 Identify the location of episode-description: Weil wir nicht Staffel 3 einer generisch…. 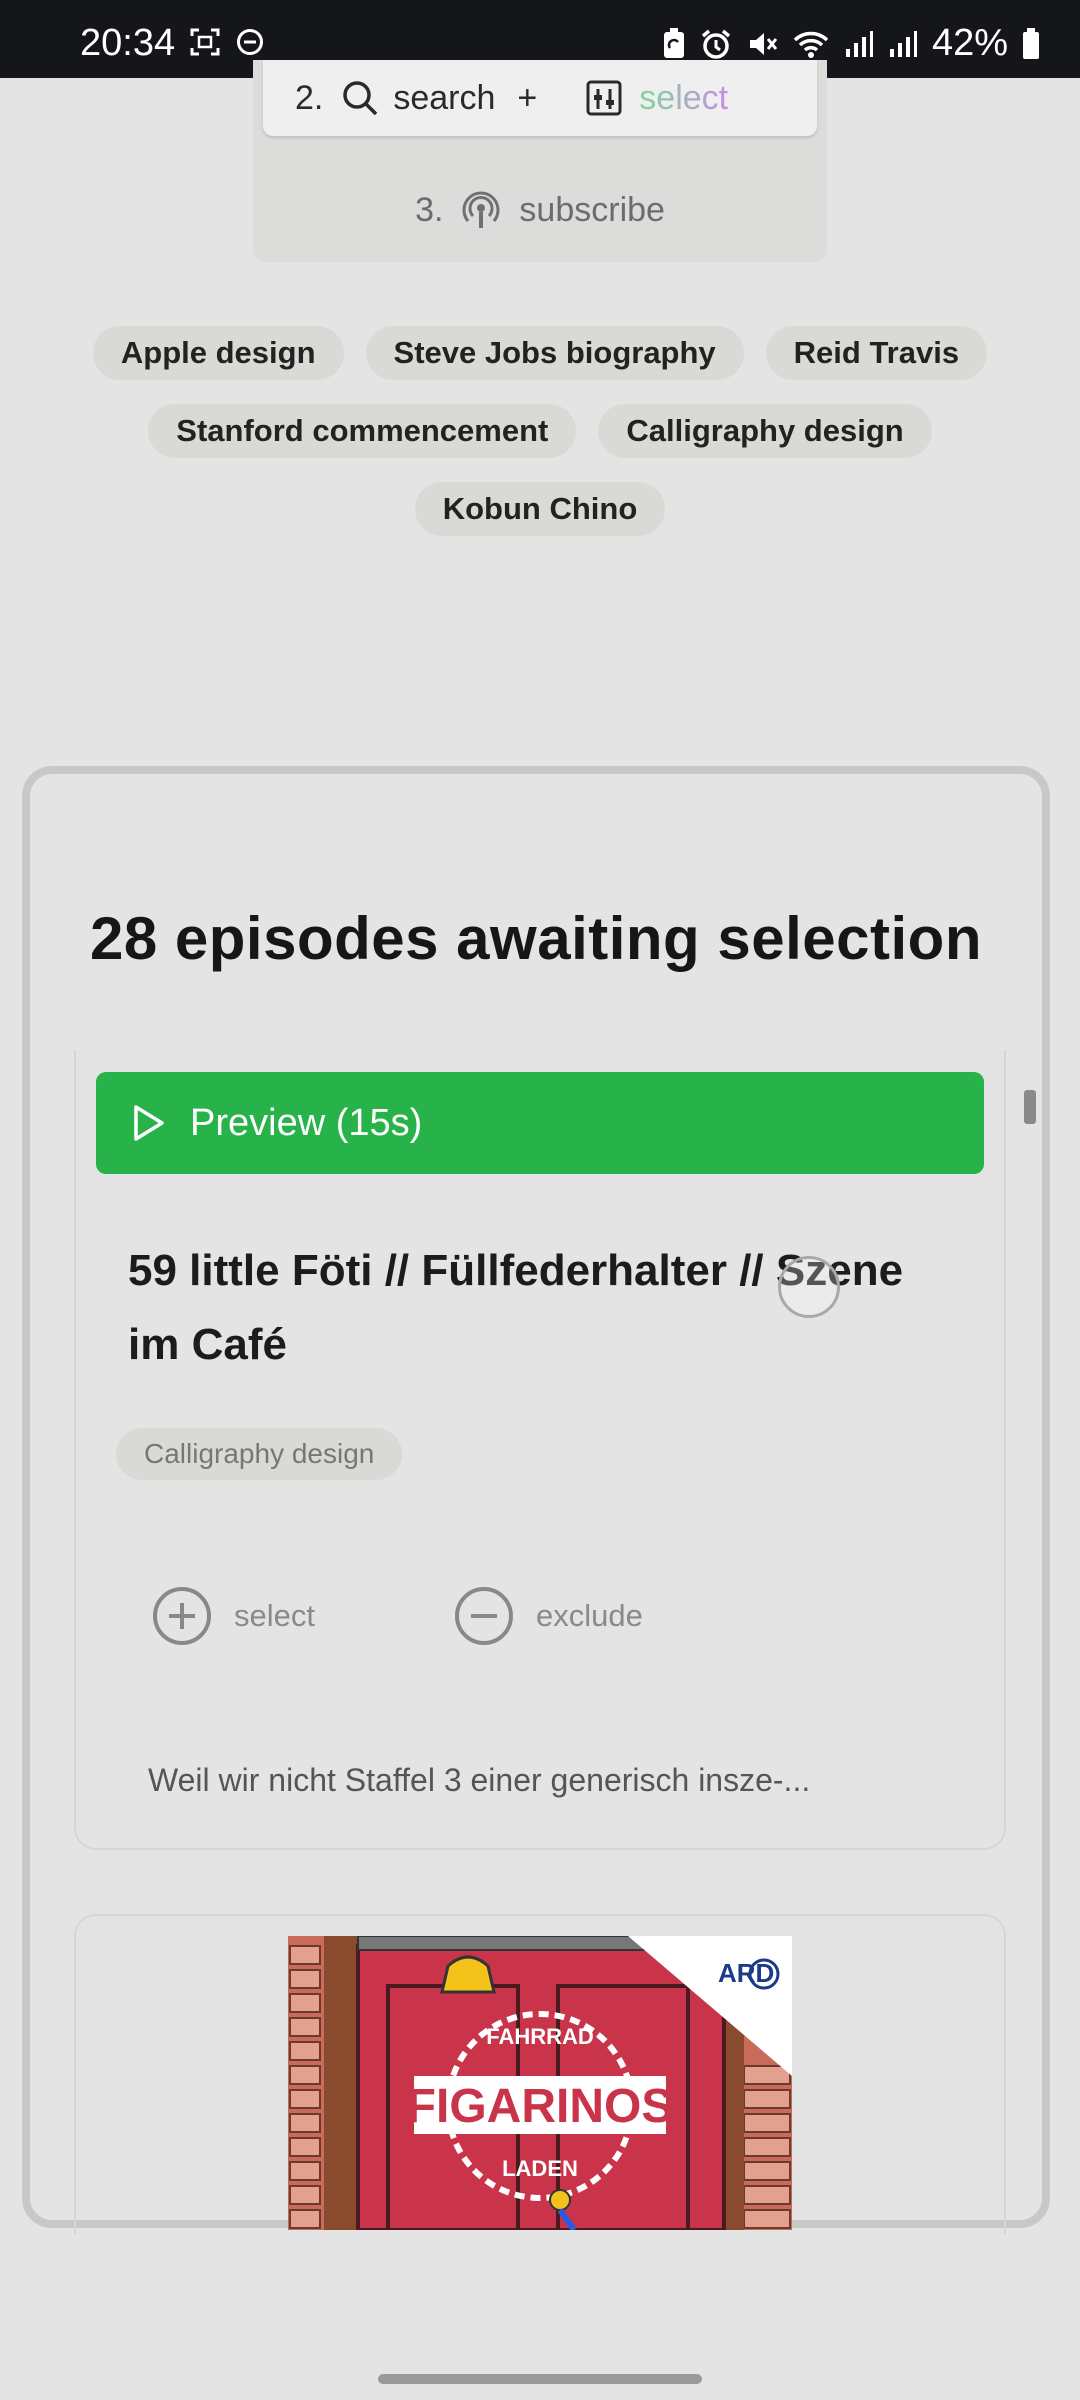
(479, 1780).